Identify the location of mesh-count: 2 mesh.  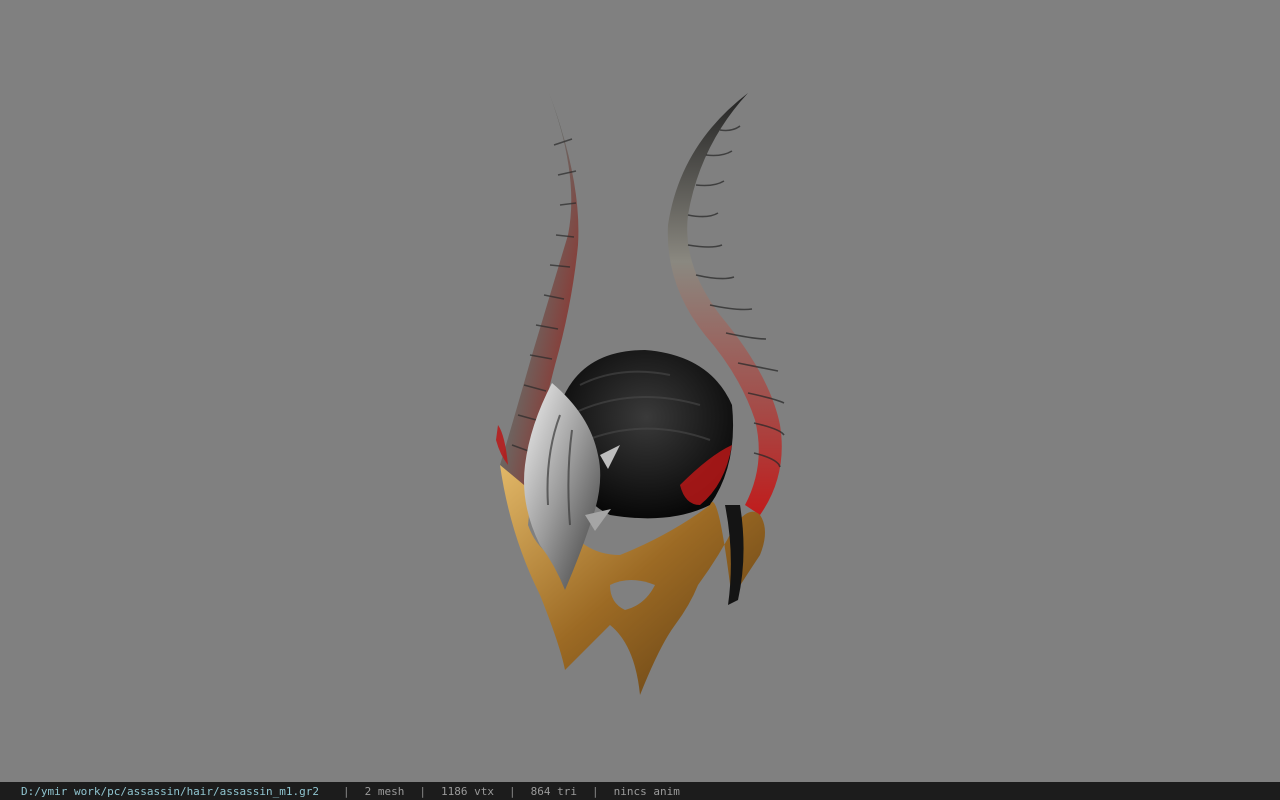
(384, 791).